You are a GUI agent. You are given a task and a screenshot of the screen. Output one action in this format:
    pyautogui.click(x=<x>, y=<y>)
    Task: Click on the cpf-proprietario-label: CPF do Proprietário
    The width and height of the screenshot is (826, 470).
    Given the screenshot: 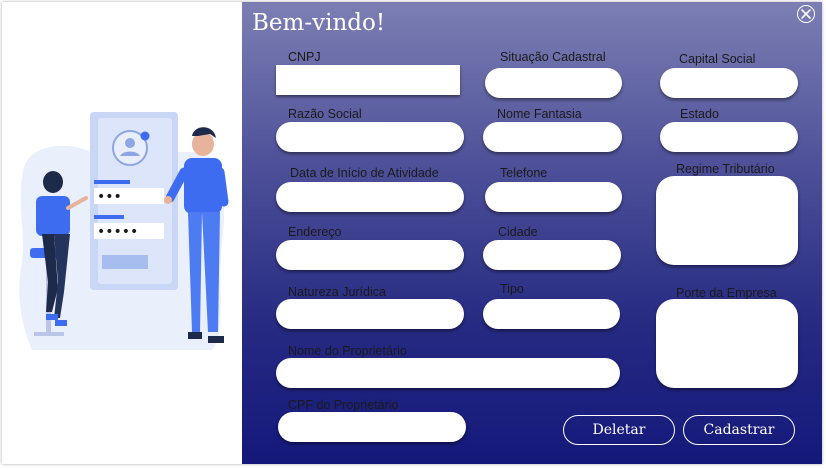 What is the action you would take?
    pyautogui.click(x=343, y=405)
    